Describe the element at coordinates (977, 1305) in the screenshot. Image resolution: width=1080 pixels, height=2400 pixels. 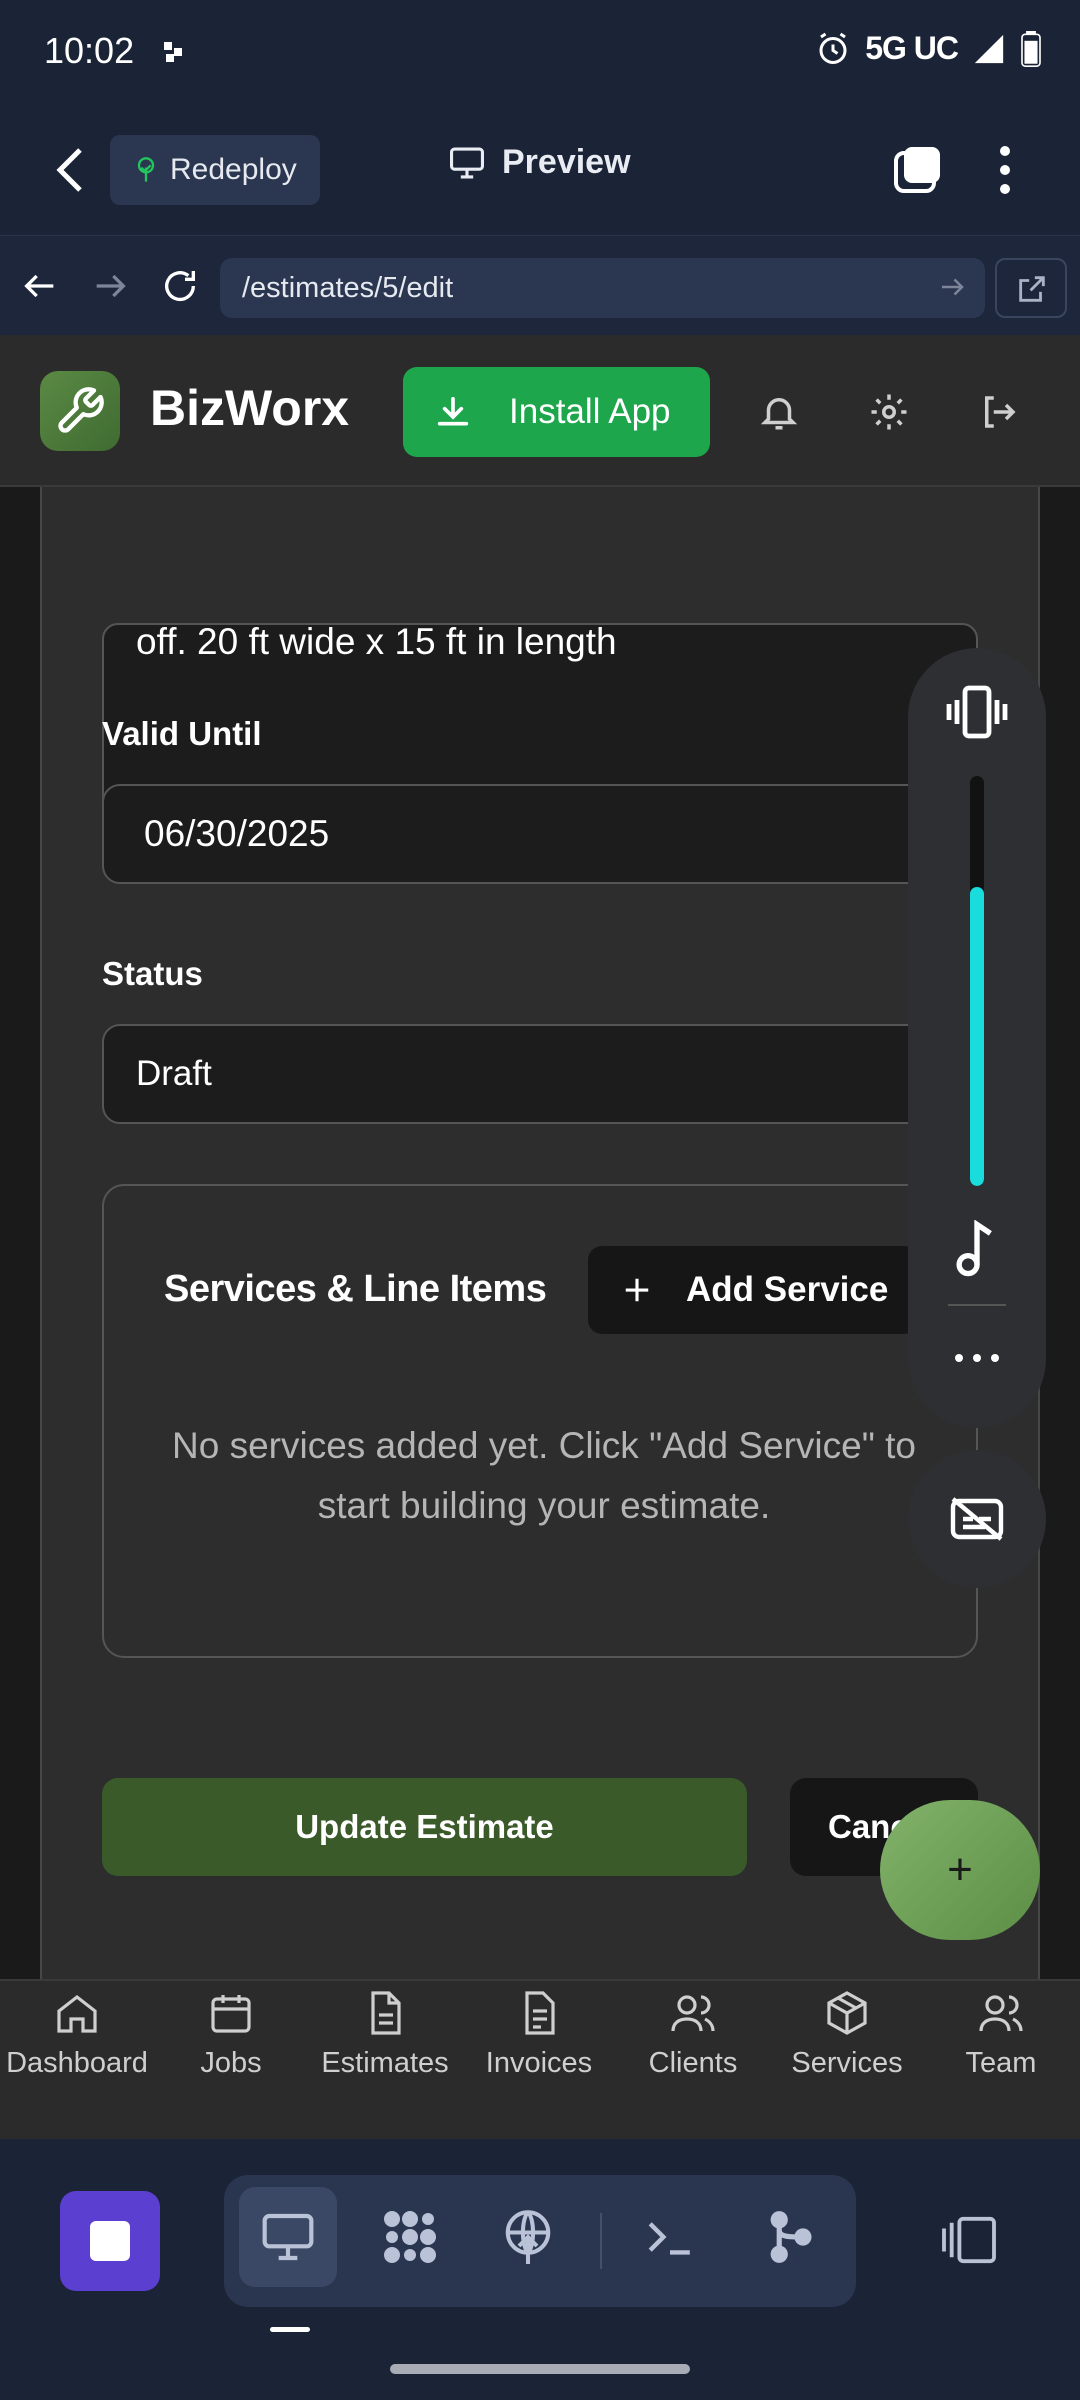
I see `volume-divider` at that location.